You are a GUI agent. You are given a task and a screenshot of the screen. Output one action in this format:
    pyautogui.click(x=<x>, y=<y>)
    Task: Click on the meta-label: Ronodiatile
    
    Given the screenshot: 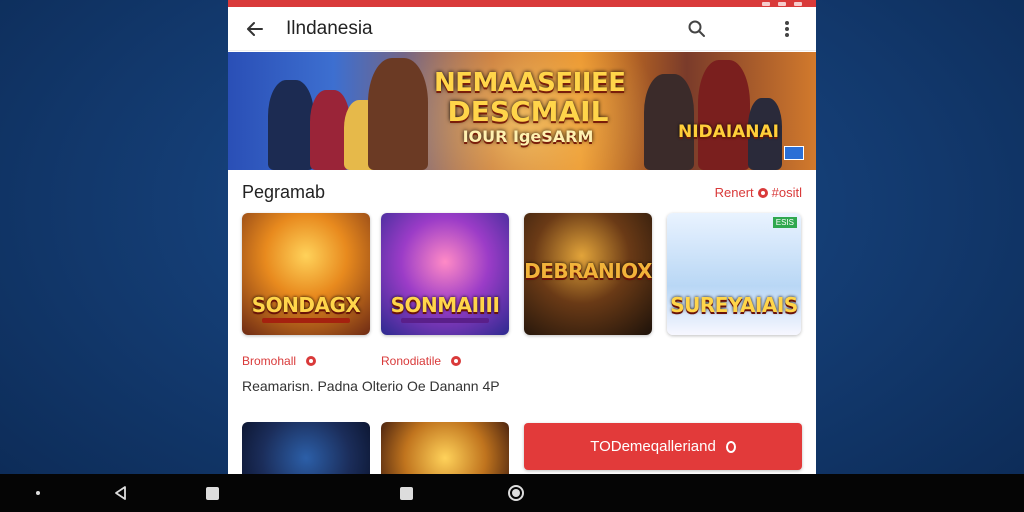 What is the action you would take?
    pyautogui.click(x=411, y=361)
    